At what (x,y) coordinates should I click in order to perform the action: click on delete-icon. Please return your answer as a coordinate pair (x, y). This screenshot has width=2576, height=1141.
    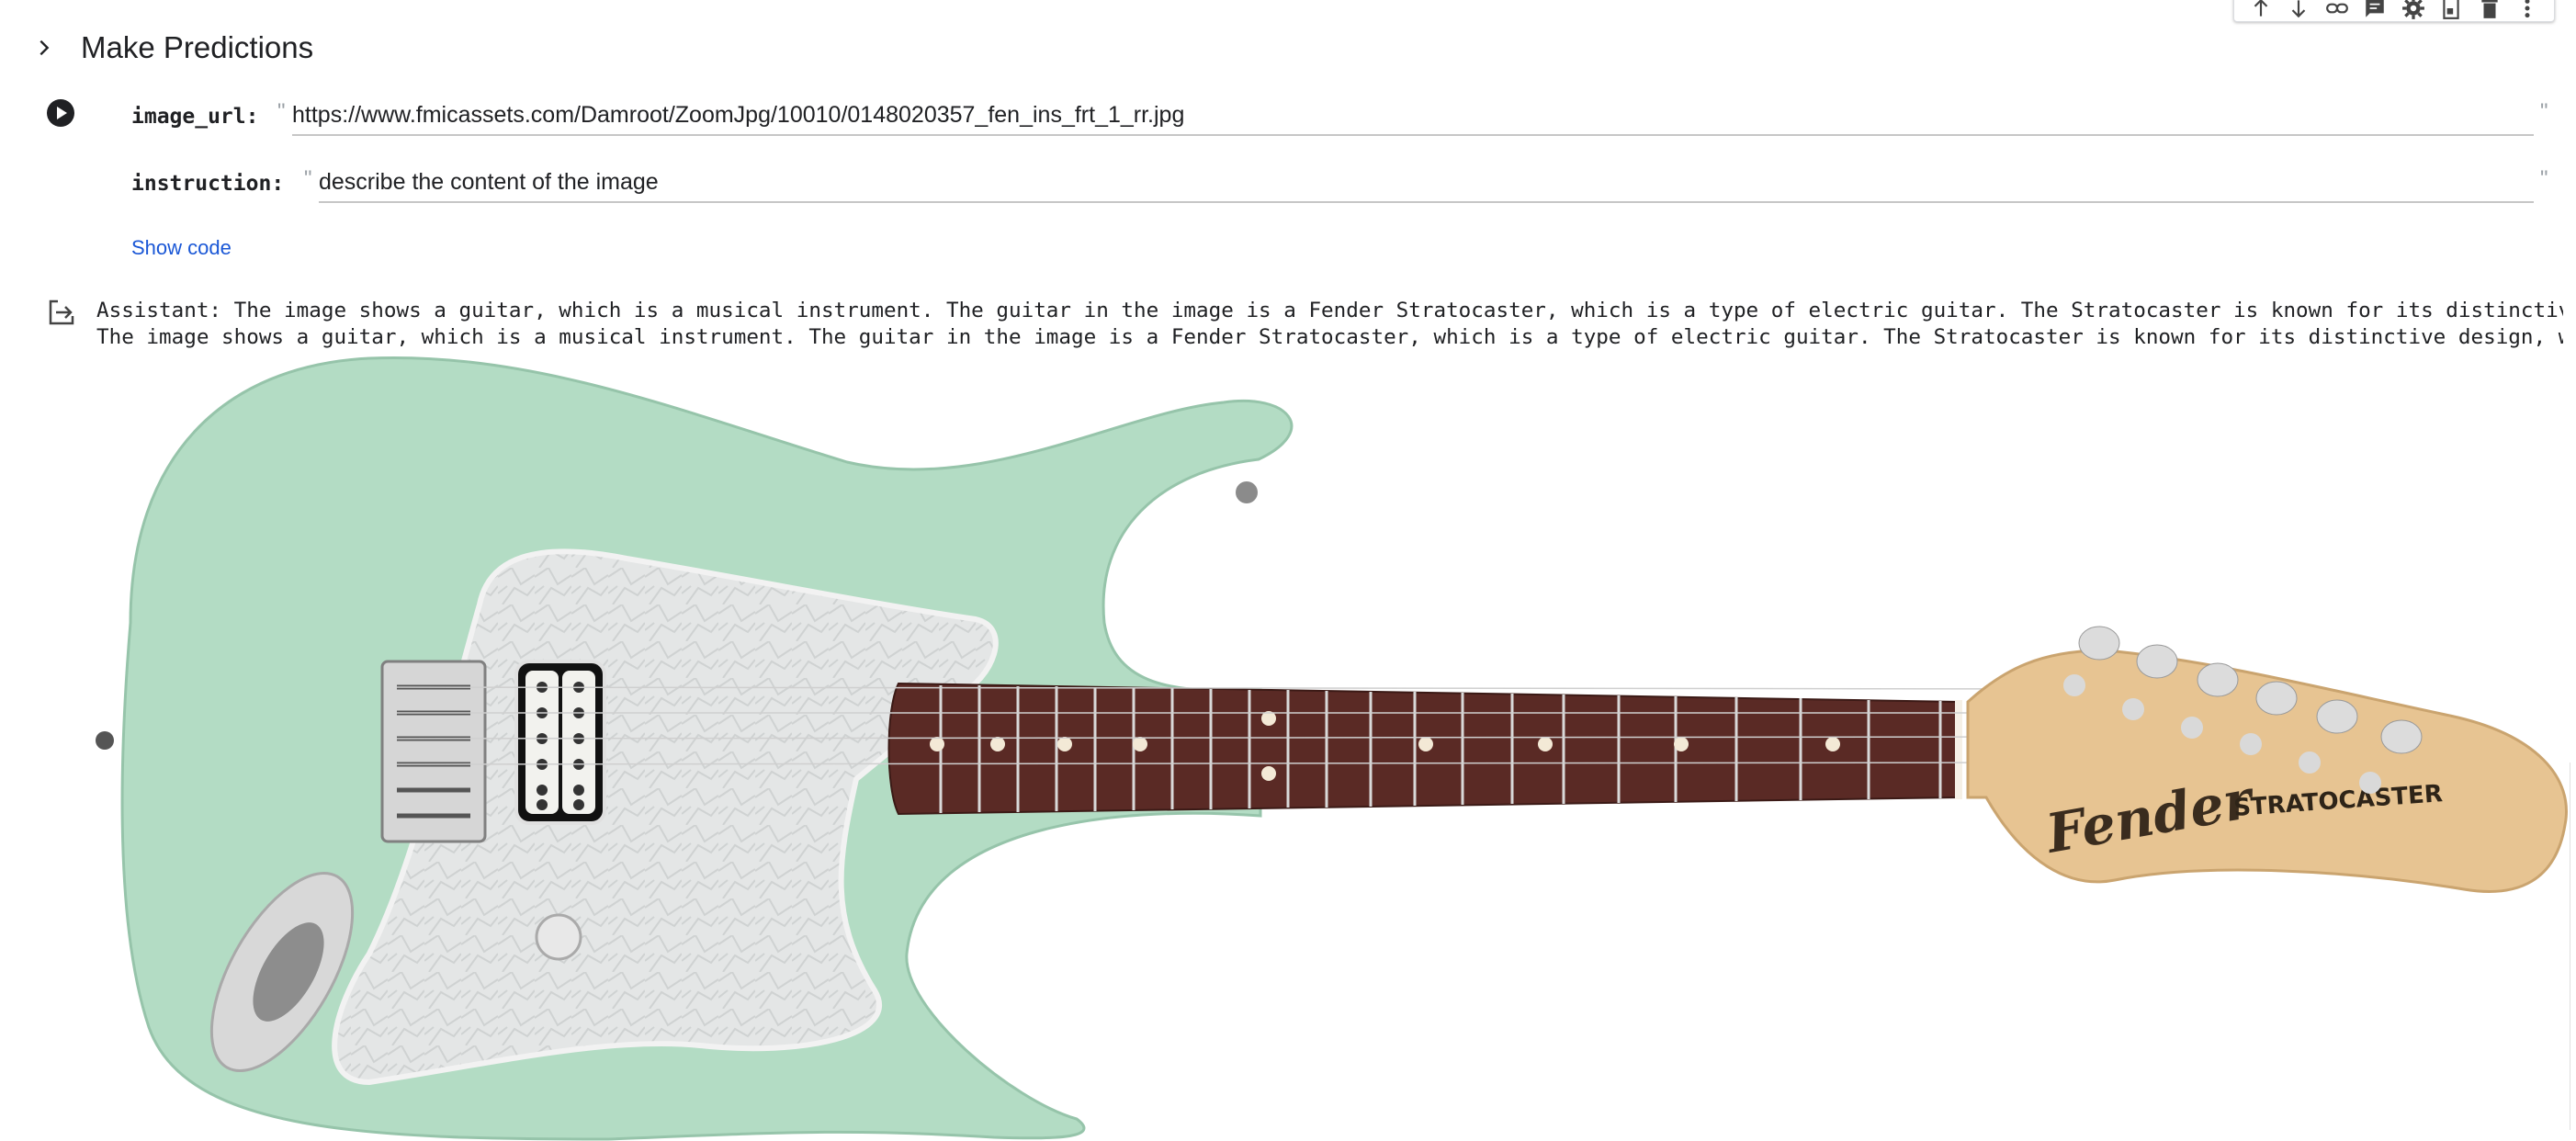
    Looking at the image, I should click on (2489, 9).